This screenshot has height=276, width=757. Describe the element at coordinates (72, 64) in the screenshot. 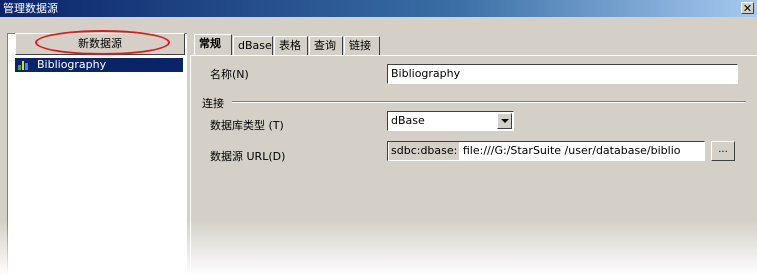

I see `datasource-item-label: Bibliography` at that location.